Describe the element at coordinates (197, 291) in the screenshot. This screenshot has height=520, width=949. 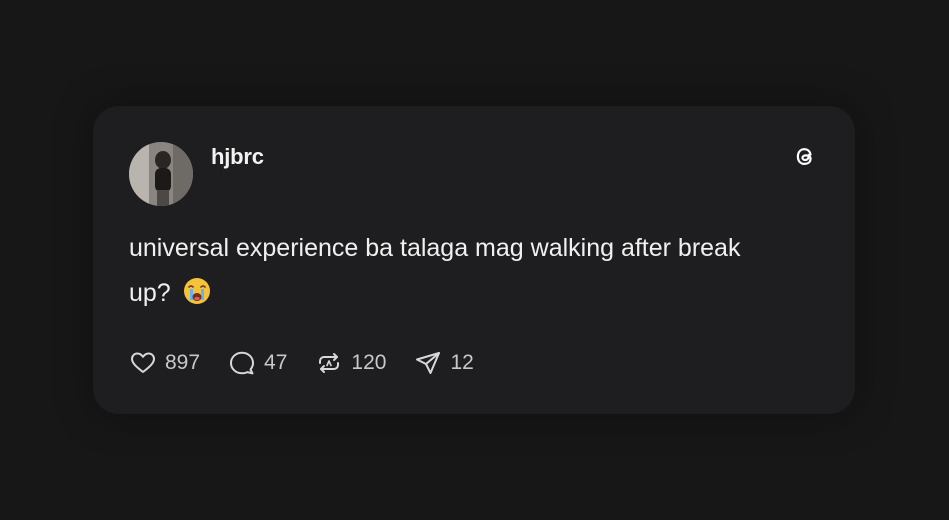
I see `crying-face-emoji-icon` at that location.